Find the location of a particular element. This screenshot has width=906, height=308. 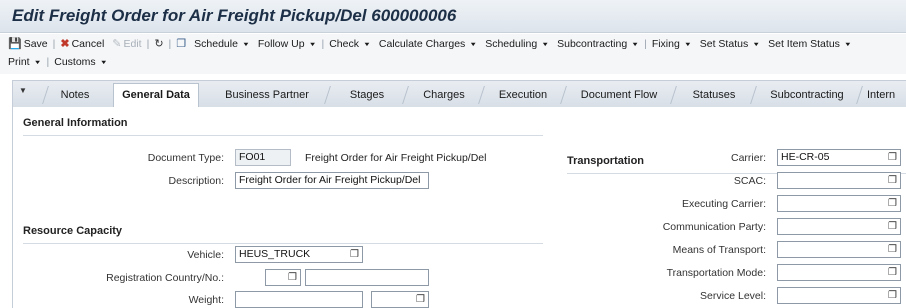

copy-icon: ❐ is located at coordinates (181, 43).